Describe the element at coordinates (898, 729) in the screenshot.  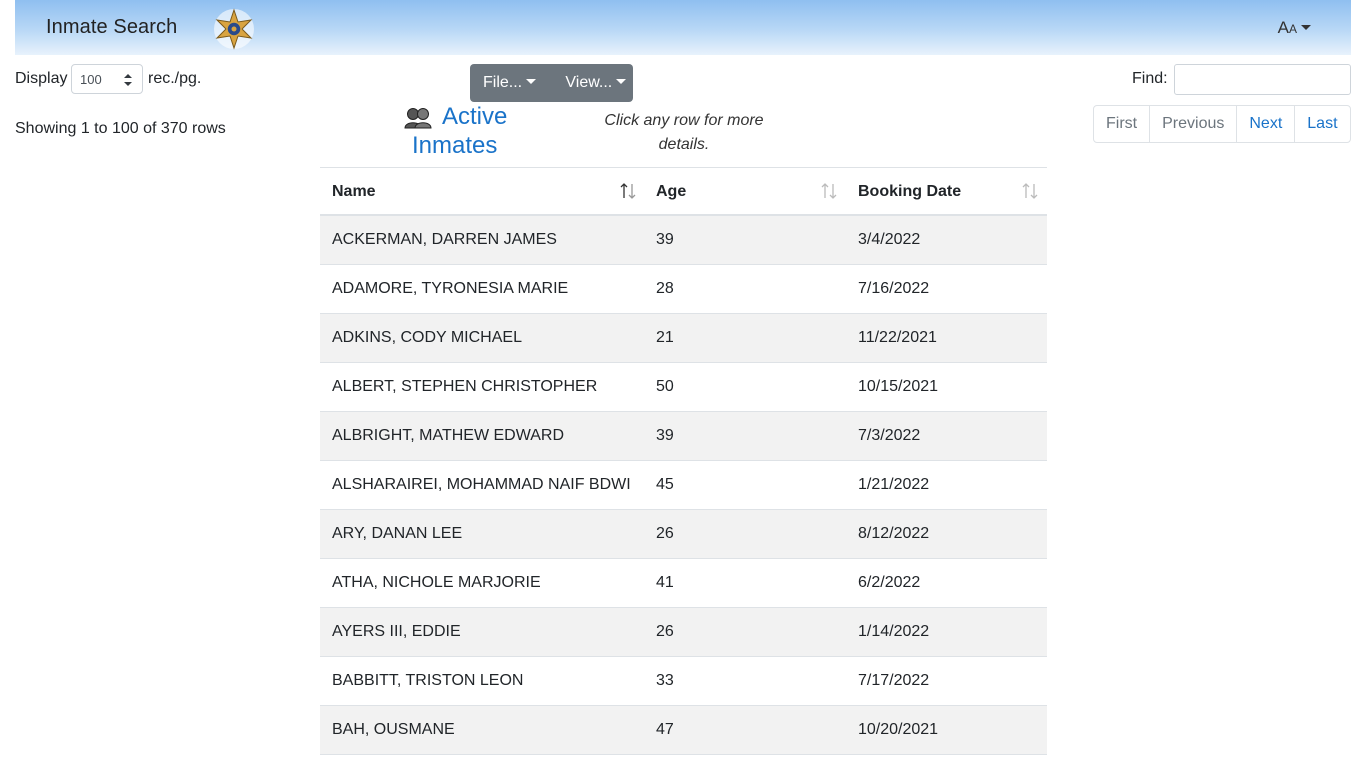
I see `cell-booking-date: 10/20/2021` at that location.